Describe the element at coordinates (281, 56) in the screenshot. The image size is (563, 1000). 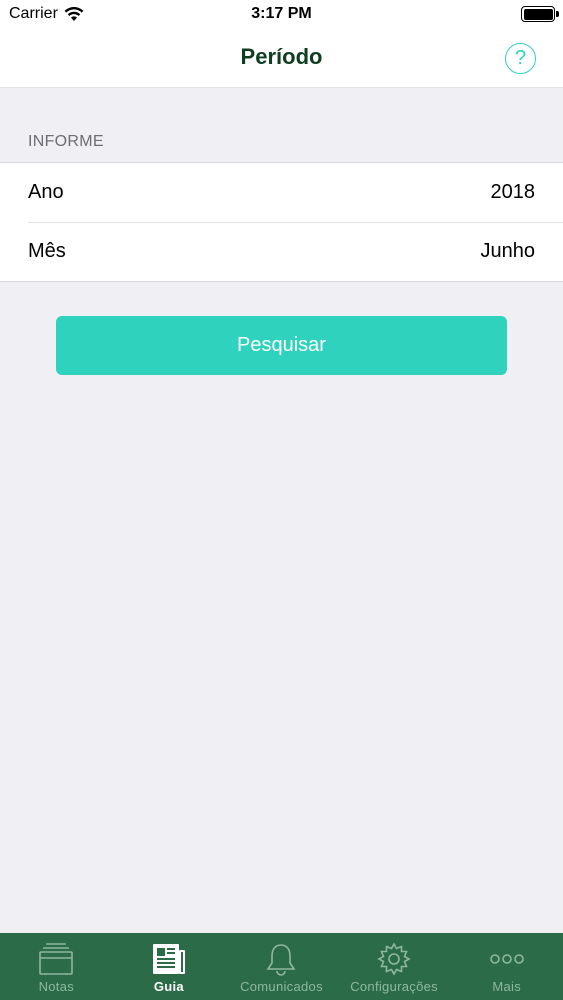
I see `page-title: Período` at that location.